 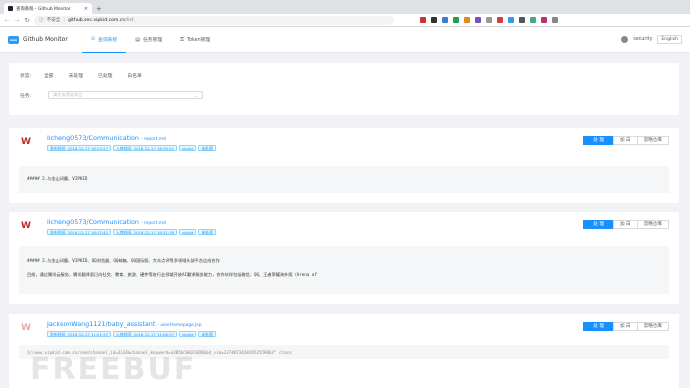 I want to click on browser-tabbar: 查询系统 - Github Monitor × +, so click(x=345, y=7).